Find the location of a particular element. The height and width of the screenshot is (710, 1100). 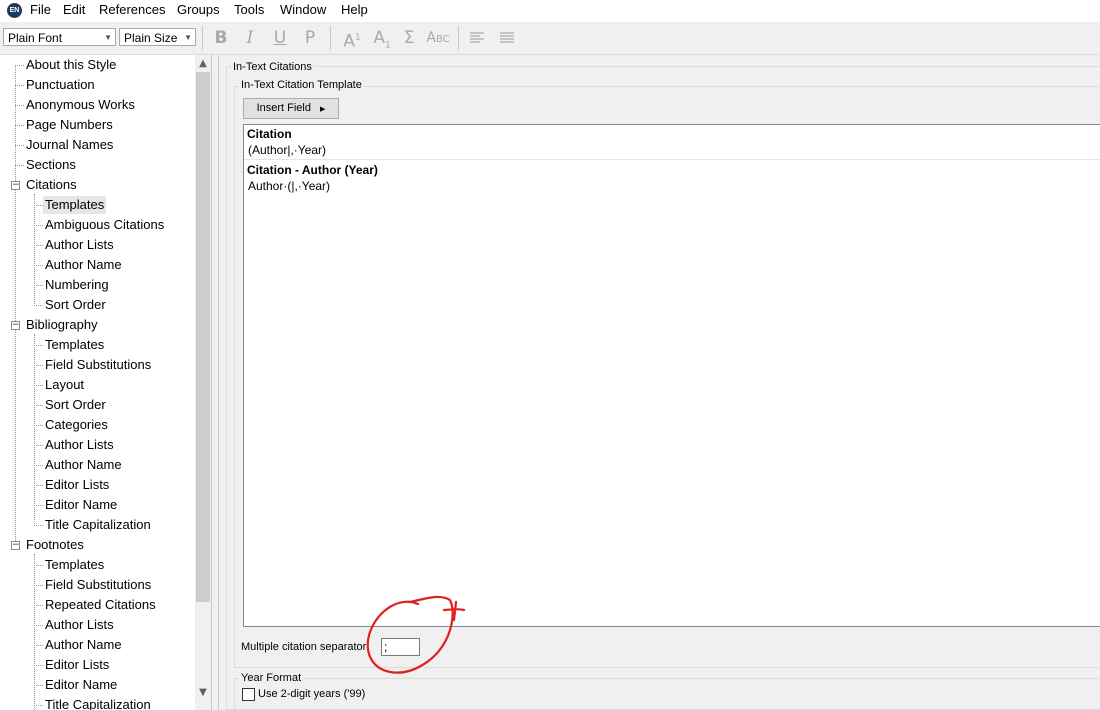

tree-item-journal-names: Journal Names is located at coordinates (69, 145).